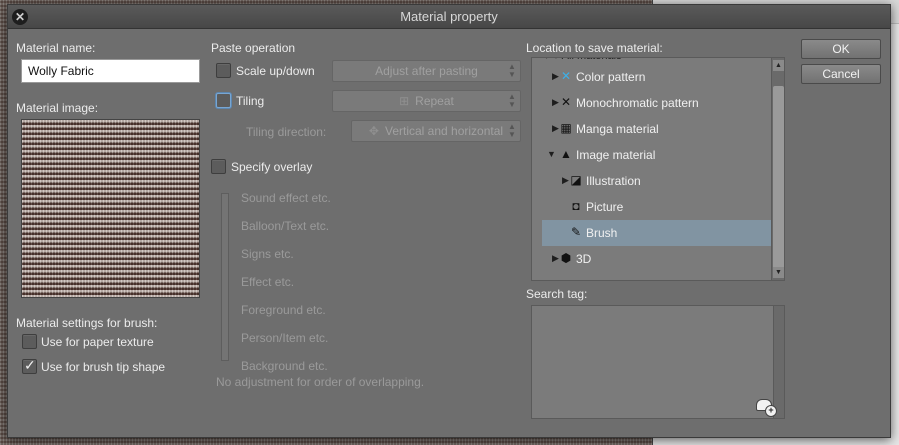 The image size is (899, 445). Describe the element at coordinates (617, 129) in the screenshot. I see `tree-item-label: Manga material` at that location.